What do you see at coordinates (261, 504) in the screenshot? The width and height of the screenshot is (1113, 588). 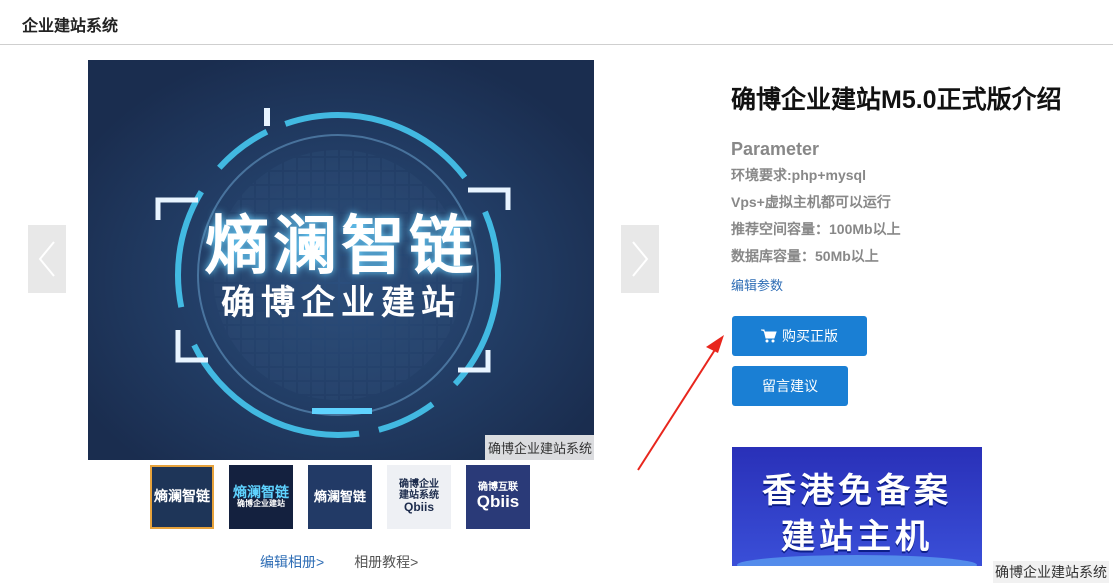 I see `thumbnail-2-subtext: 确博企业建站` at bounding box center [261, 504].